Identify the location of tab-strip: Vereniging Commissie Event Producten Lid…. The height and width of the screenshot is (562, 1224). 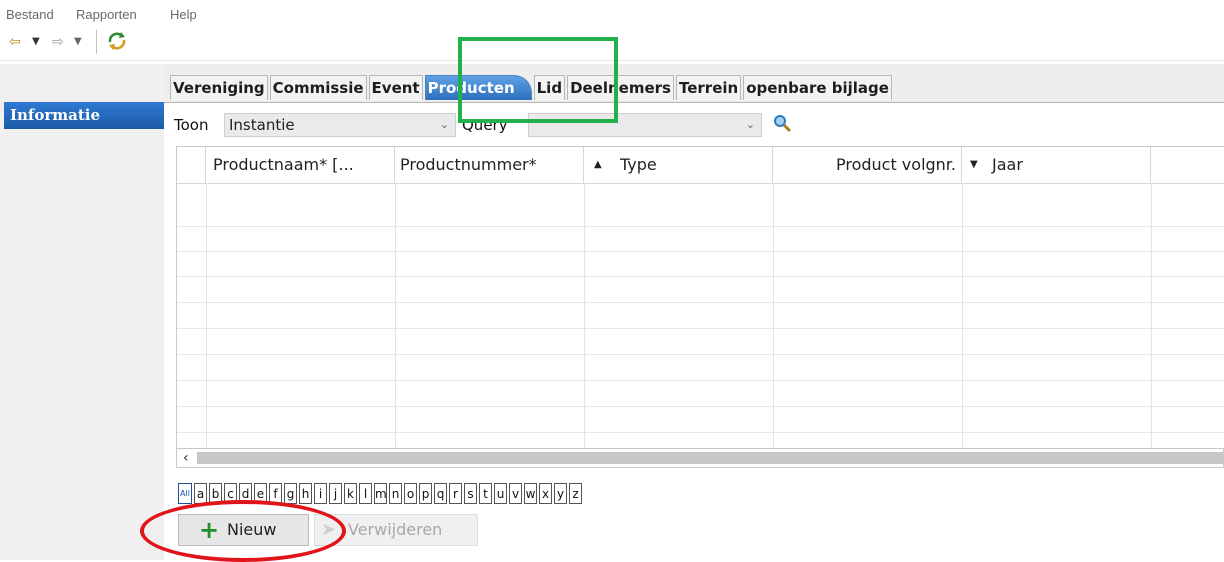
(694, 83).